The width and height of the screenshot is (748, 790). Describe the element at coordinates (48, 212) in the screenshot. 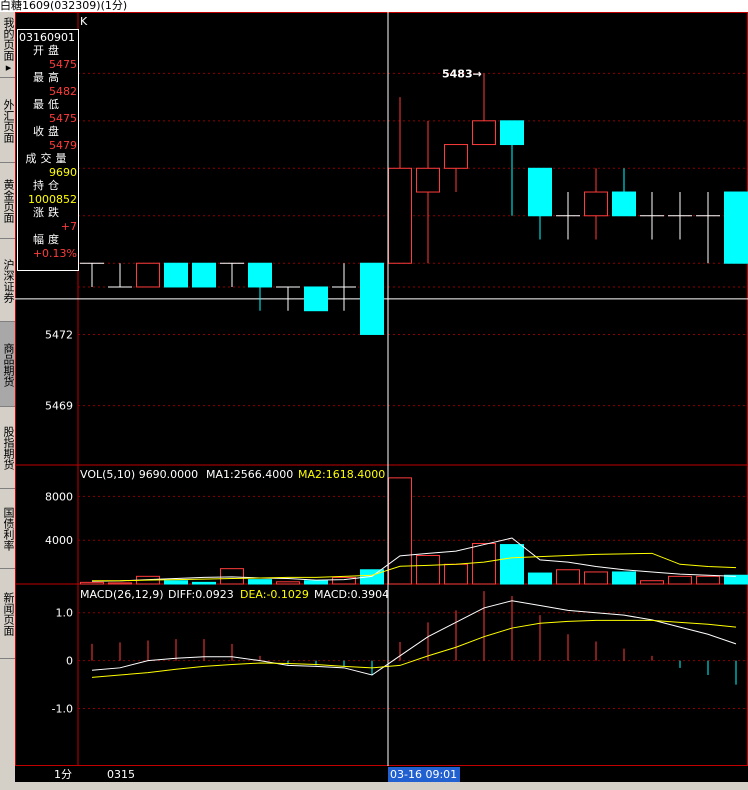

I see `info-label: 涨跌` at that location.